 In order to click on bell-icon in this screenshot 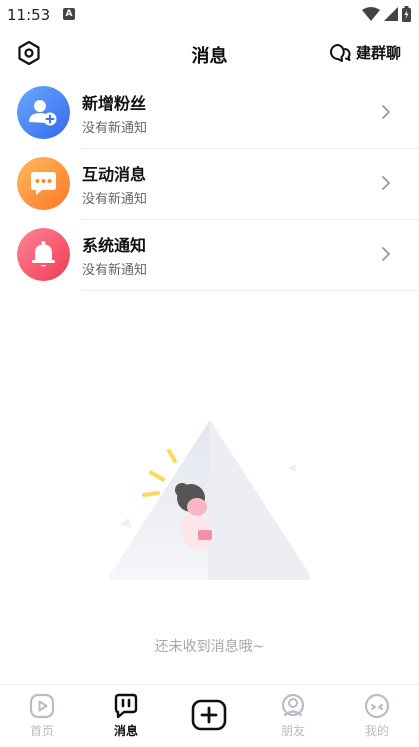, I will do `click(43, 254)`.